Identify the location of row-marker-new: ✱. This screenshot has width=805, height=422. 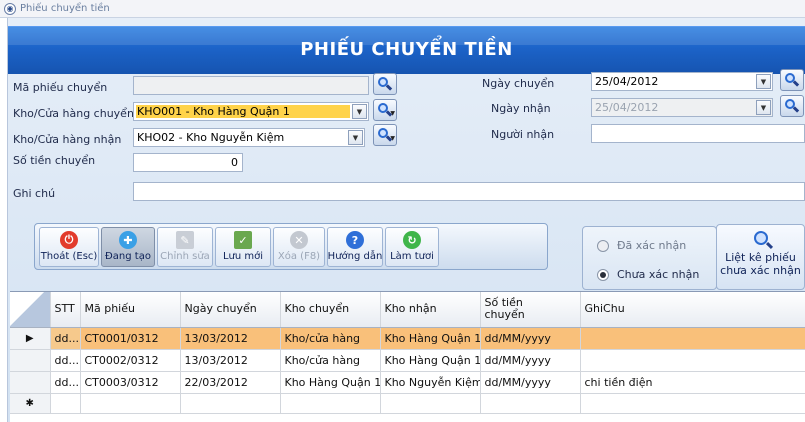
(30, 403).